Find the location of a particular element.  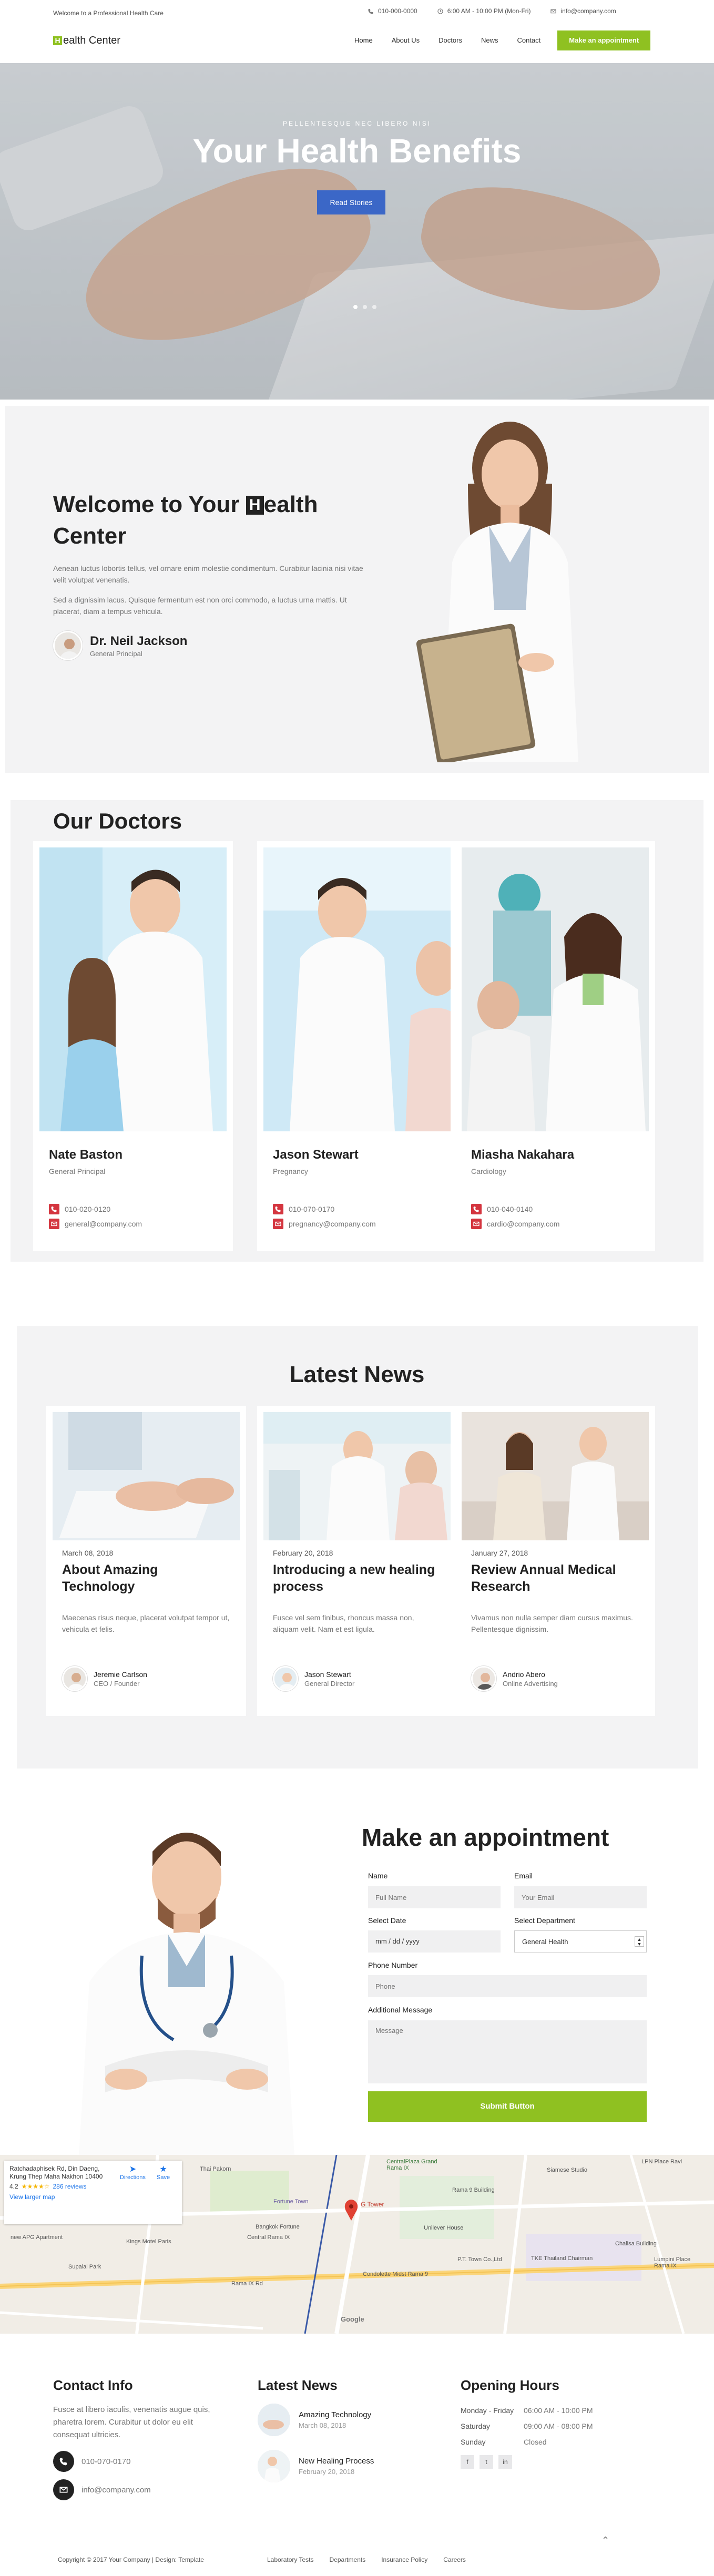

footer-news-item: New Healing Process February 20, 2018 is located at coordinates (316, 2466).